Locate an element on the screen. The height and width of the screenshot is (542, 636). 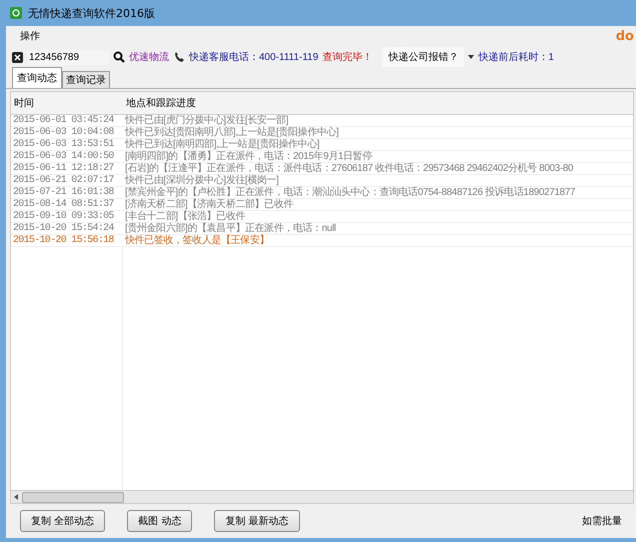
table-cell: 快件已到达[南明四部],上一站是[贵阳操作中心] is located at coordinates (378, 145).